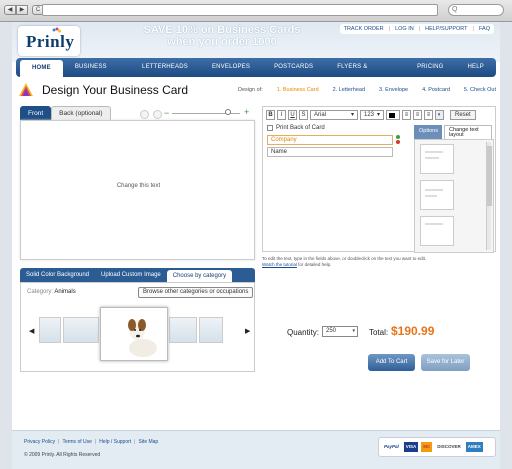  I want to click on discover-logo: DISCOVER, so click(449, 446).